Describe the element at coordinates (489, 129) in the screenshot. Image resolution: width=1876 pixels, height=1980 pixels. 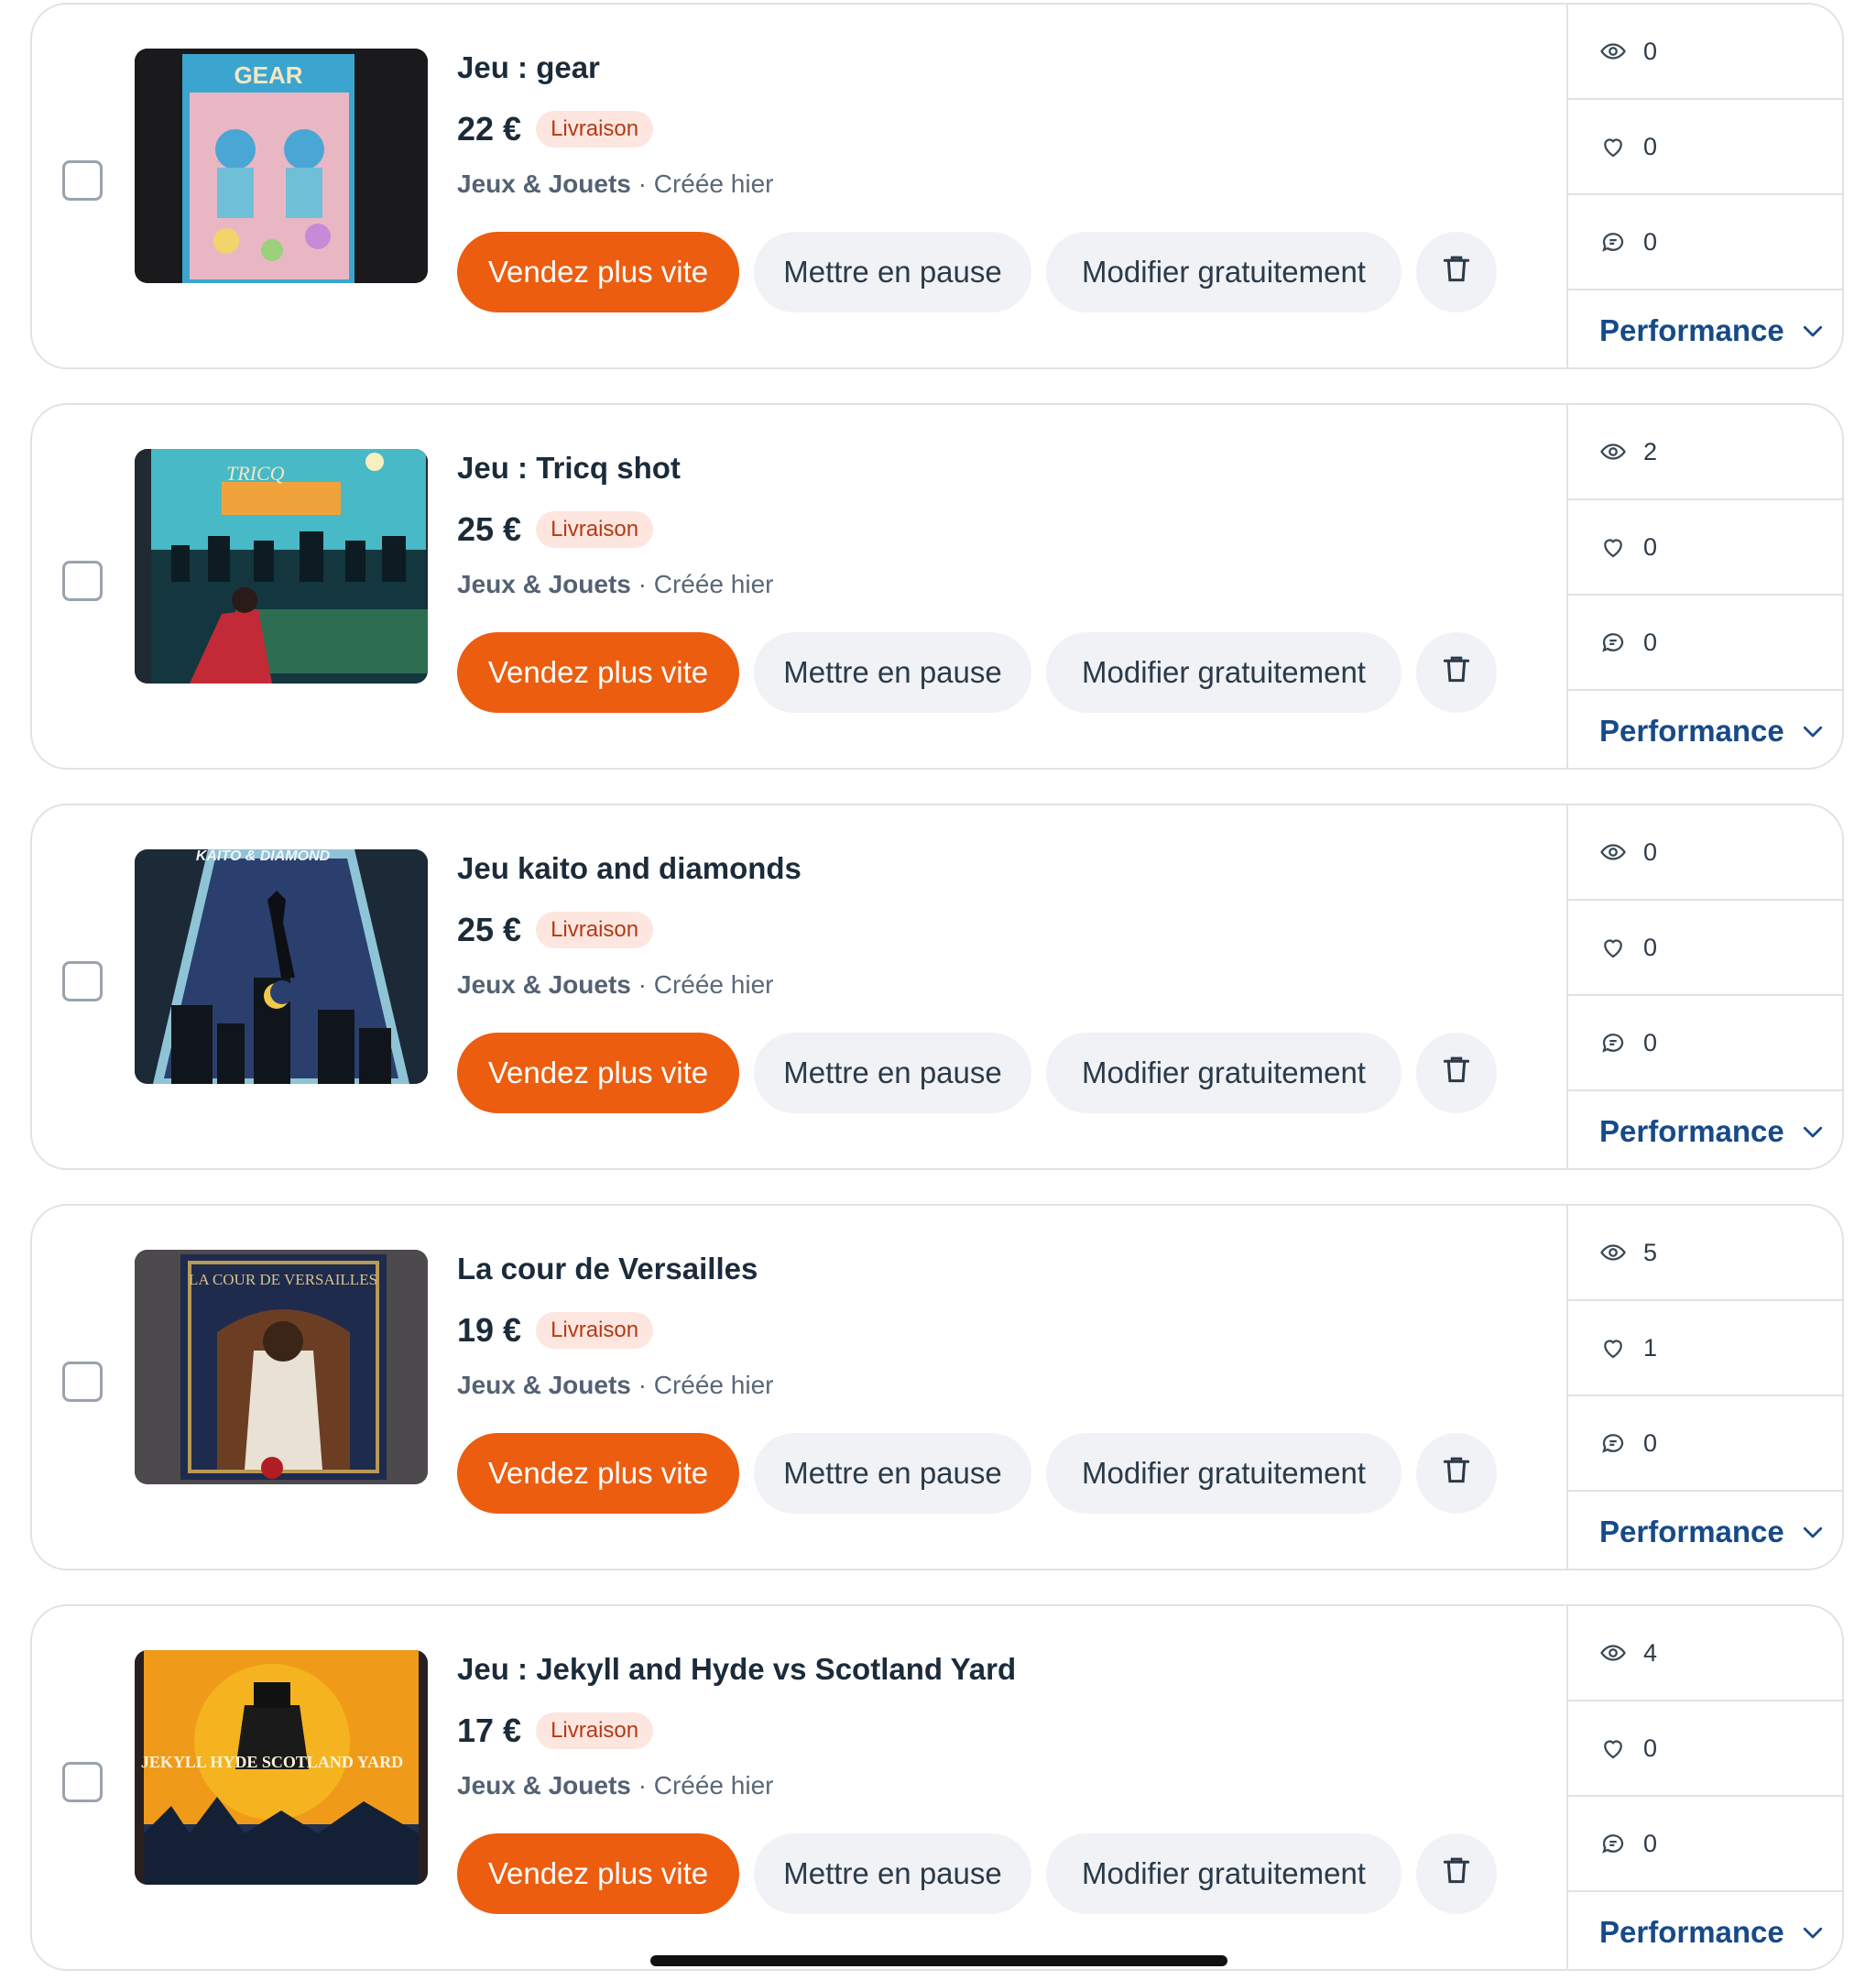
I see `listing-price: 22 €` at that location.